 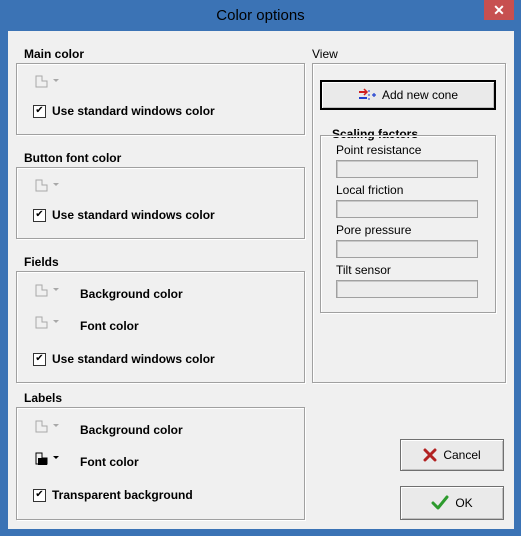 I want to click on add-cone-icon, so click(x=367, y=94).